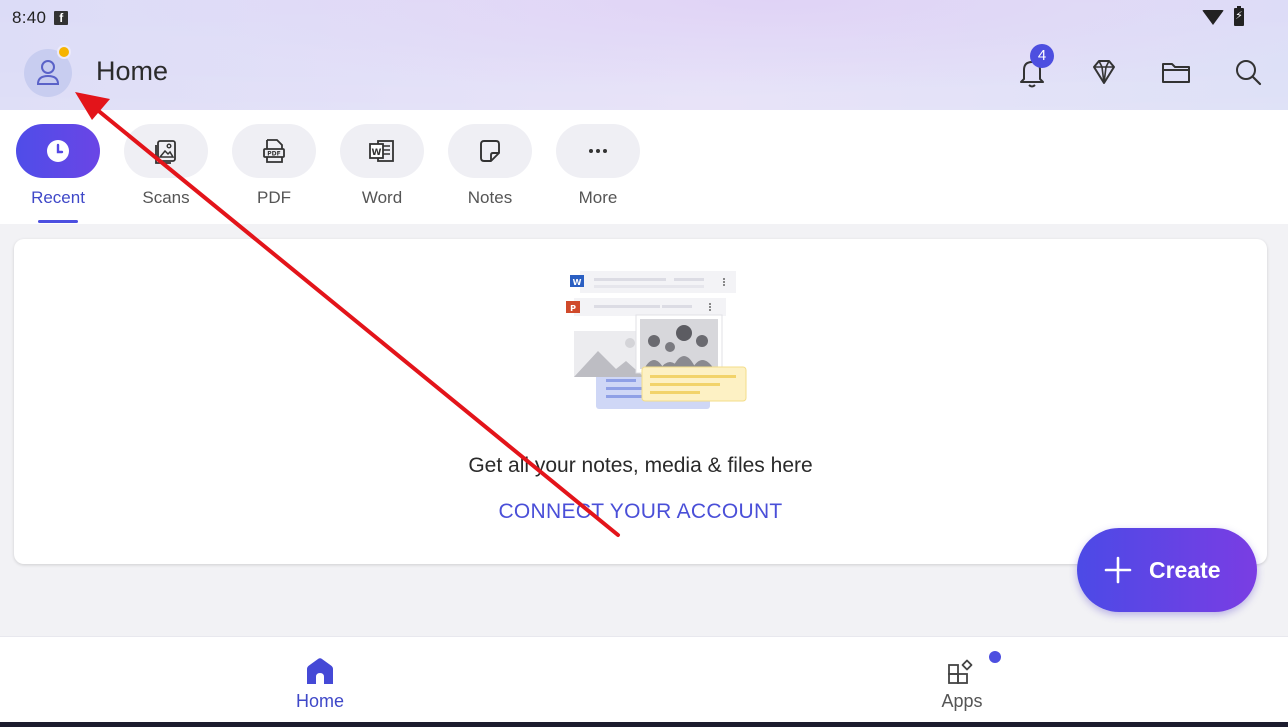 This screenshot has height=727, width=1288. I want to click on create-button: Create, so click(1167, 570).